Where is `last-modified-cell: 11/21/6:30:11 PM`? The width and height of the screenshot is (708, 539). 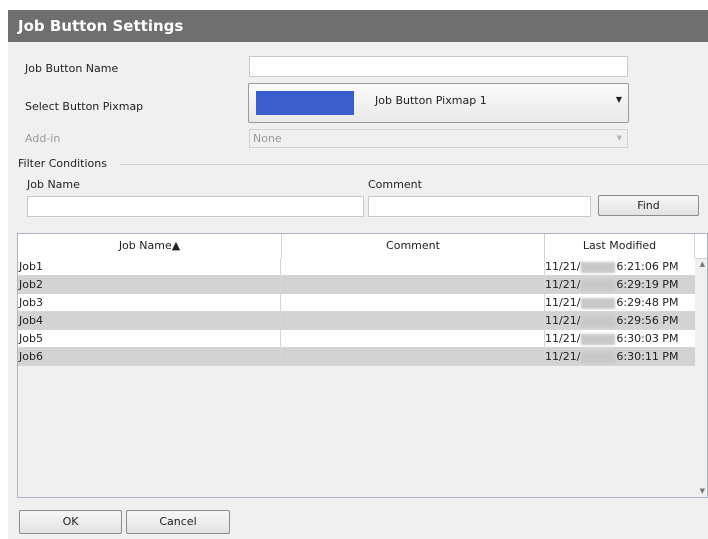
last-modified-cell: 11/21/6:30:11 PM is located at coordinates (620, 356).